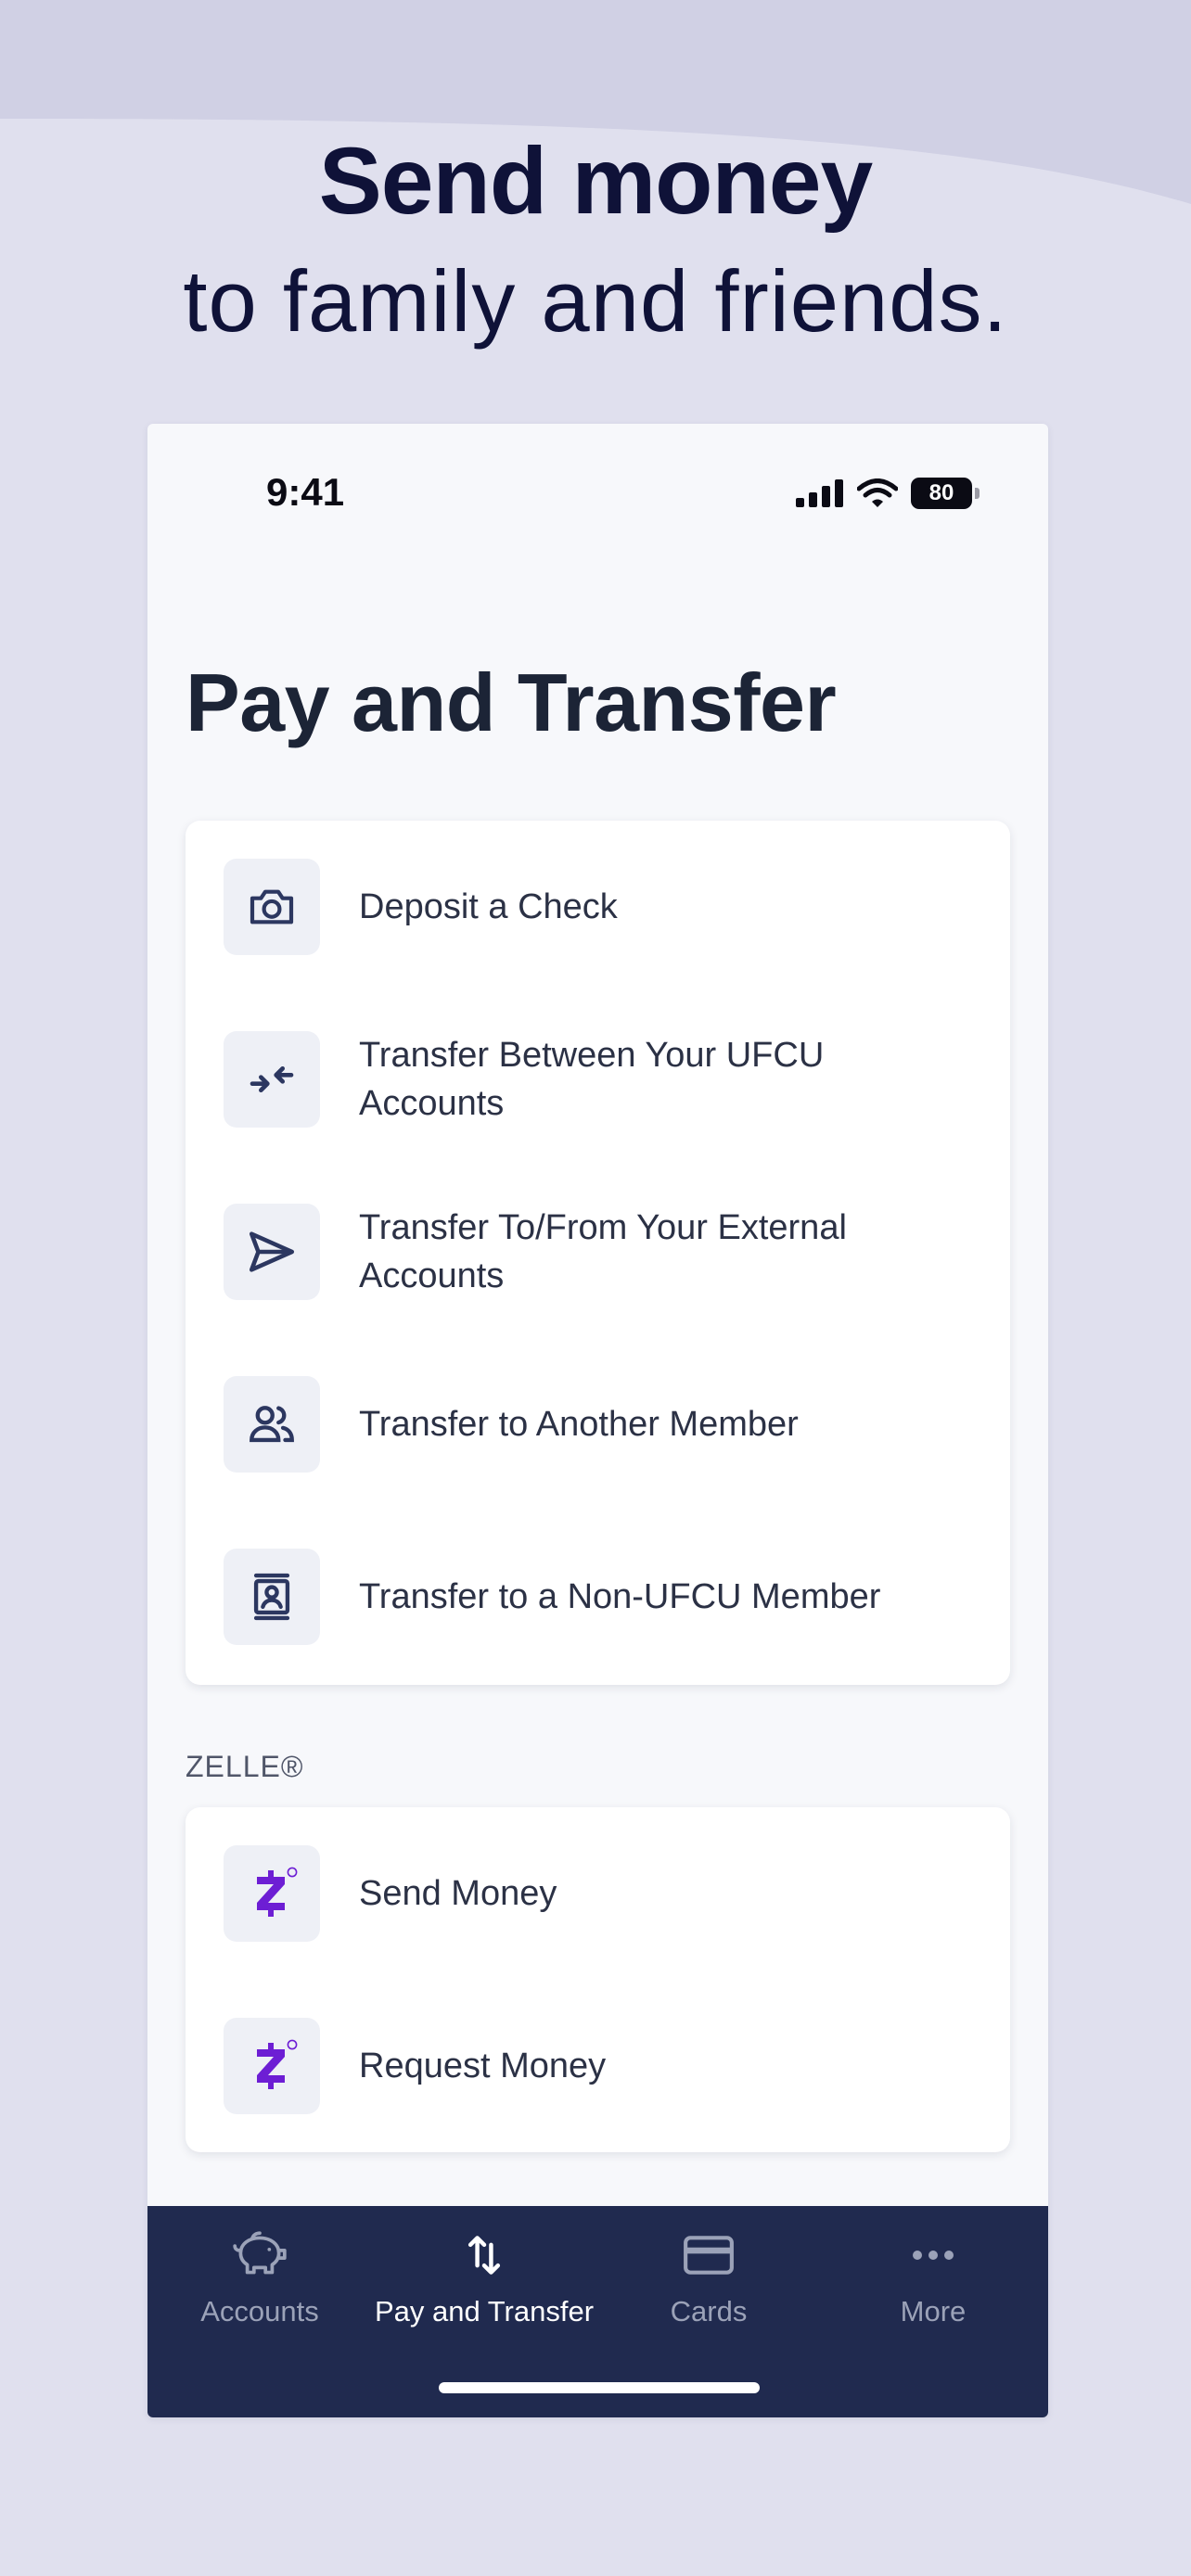 The height and width of the screenshot is (2576, 1191). I want to click on paper-plane-icon, so click(272, 1252).